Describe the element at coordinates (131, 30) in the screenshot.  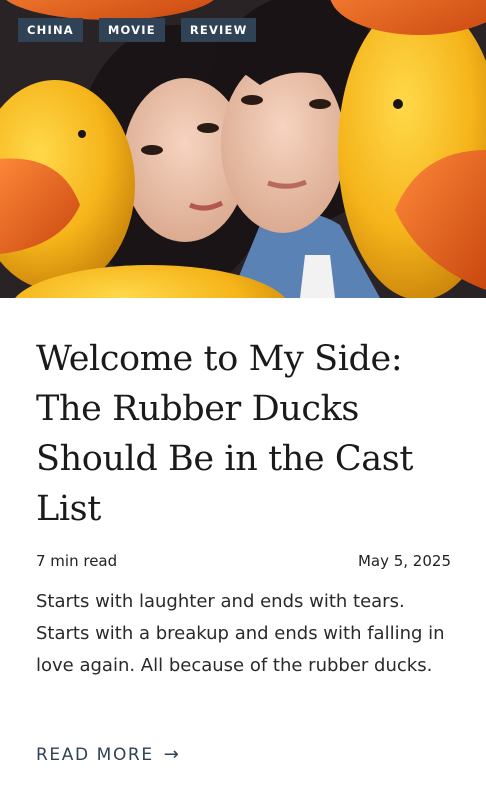
I see `tag-movie: MOVIE` at that location.